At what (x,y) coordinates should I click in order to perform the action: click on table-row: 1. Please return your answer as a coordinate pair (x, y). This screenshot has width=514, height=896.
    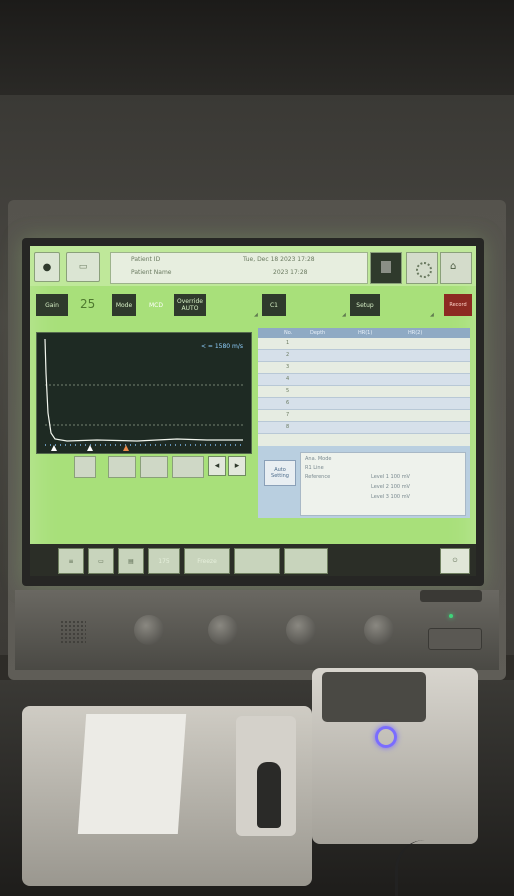
    Looking at the image, I should click on (364, 344).